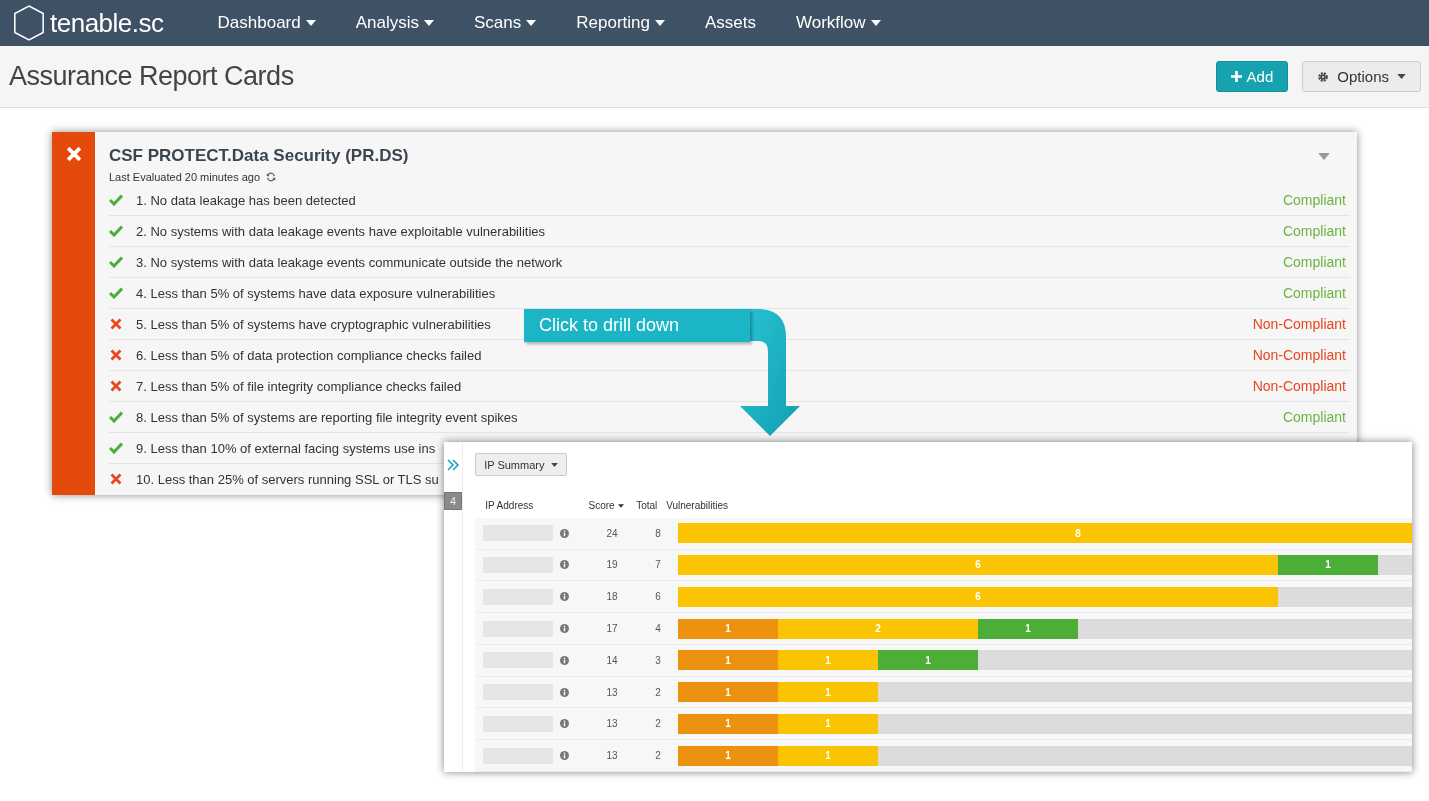 The width and height of the screenshot is (1429, 801). I want to click on column-header: Score, so click(606, 506).